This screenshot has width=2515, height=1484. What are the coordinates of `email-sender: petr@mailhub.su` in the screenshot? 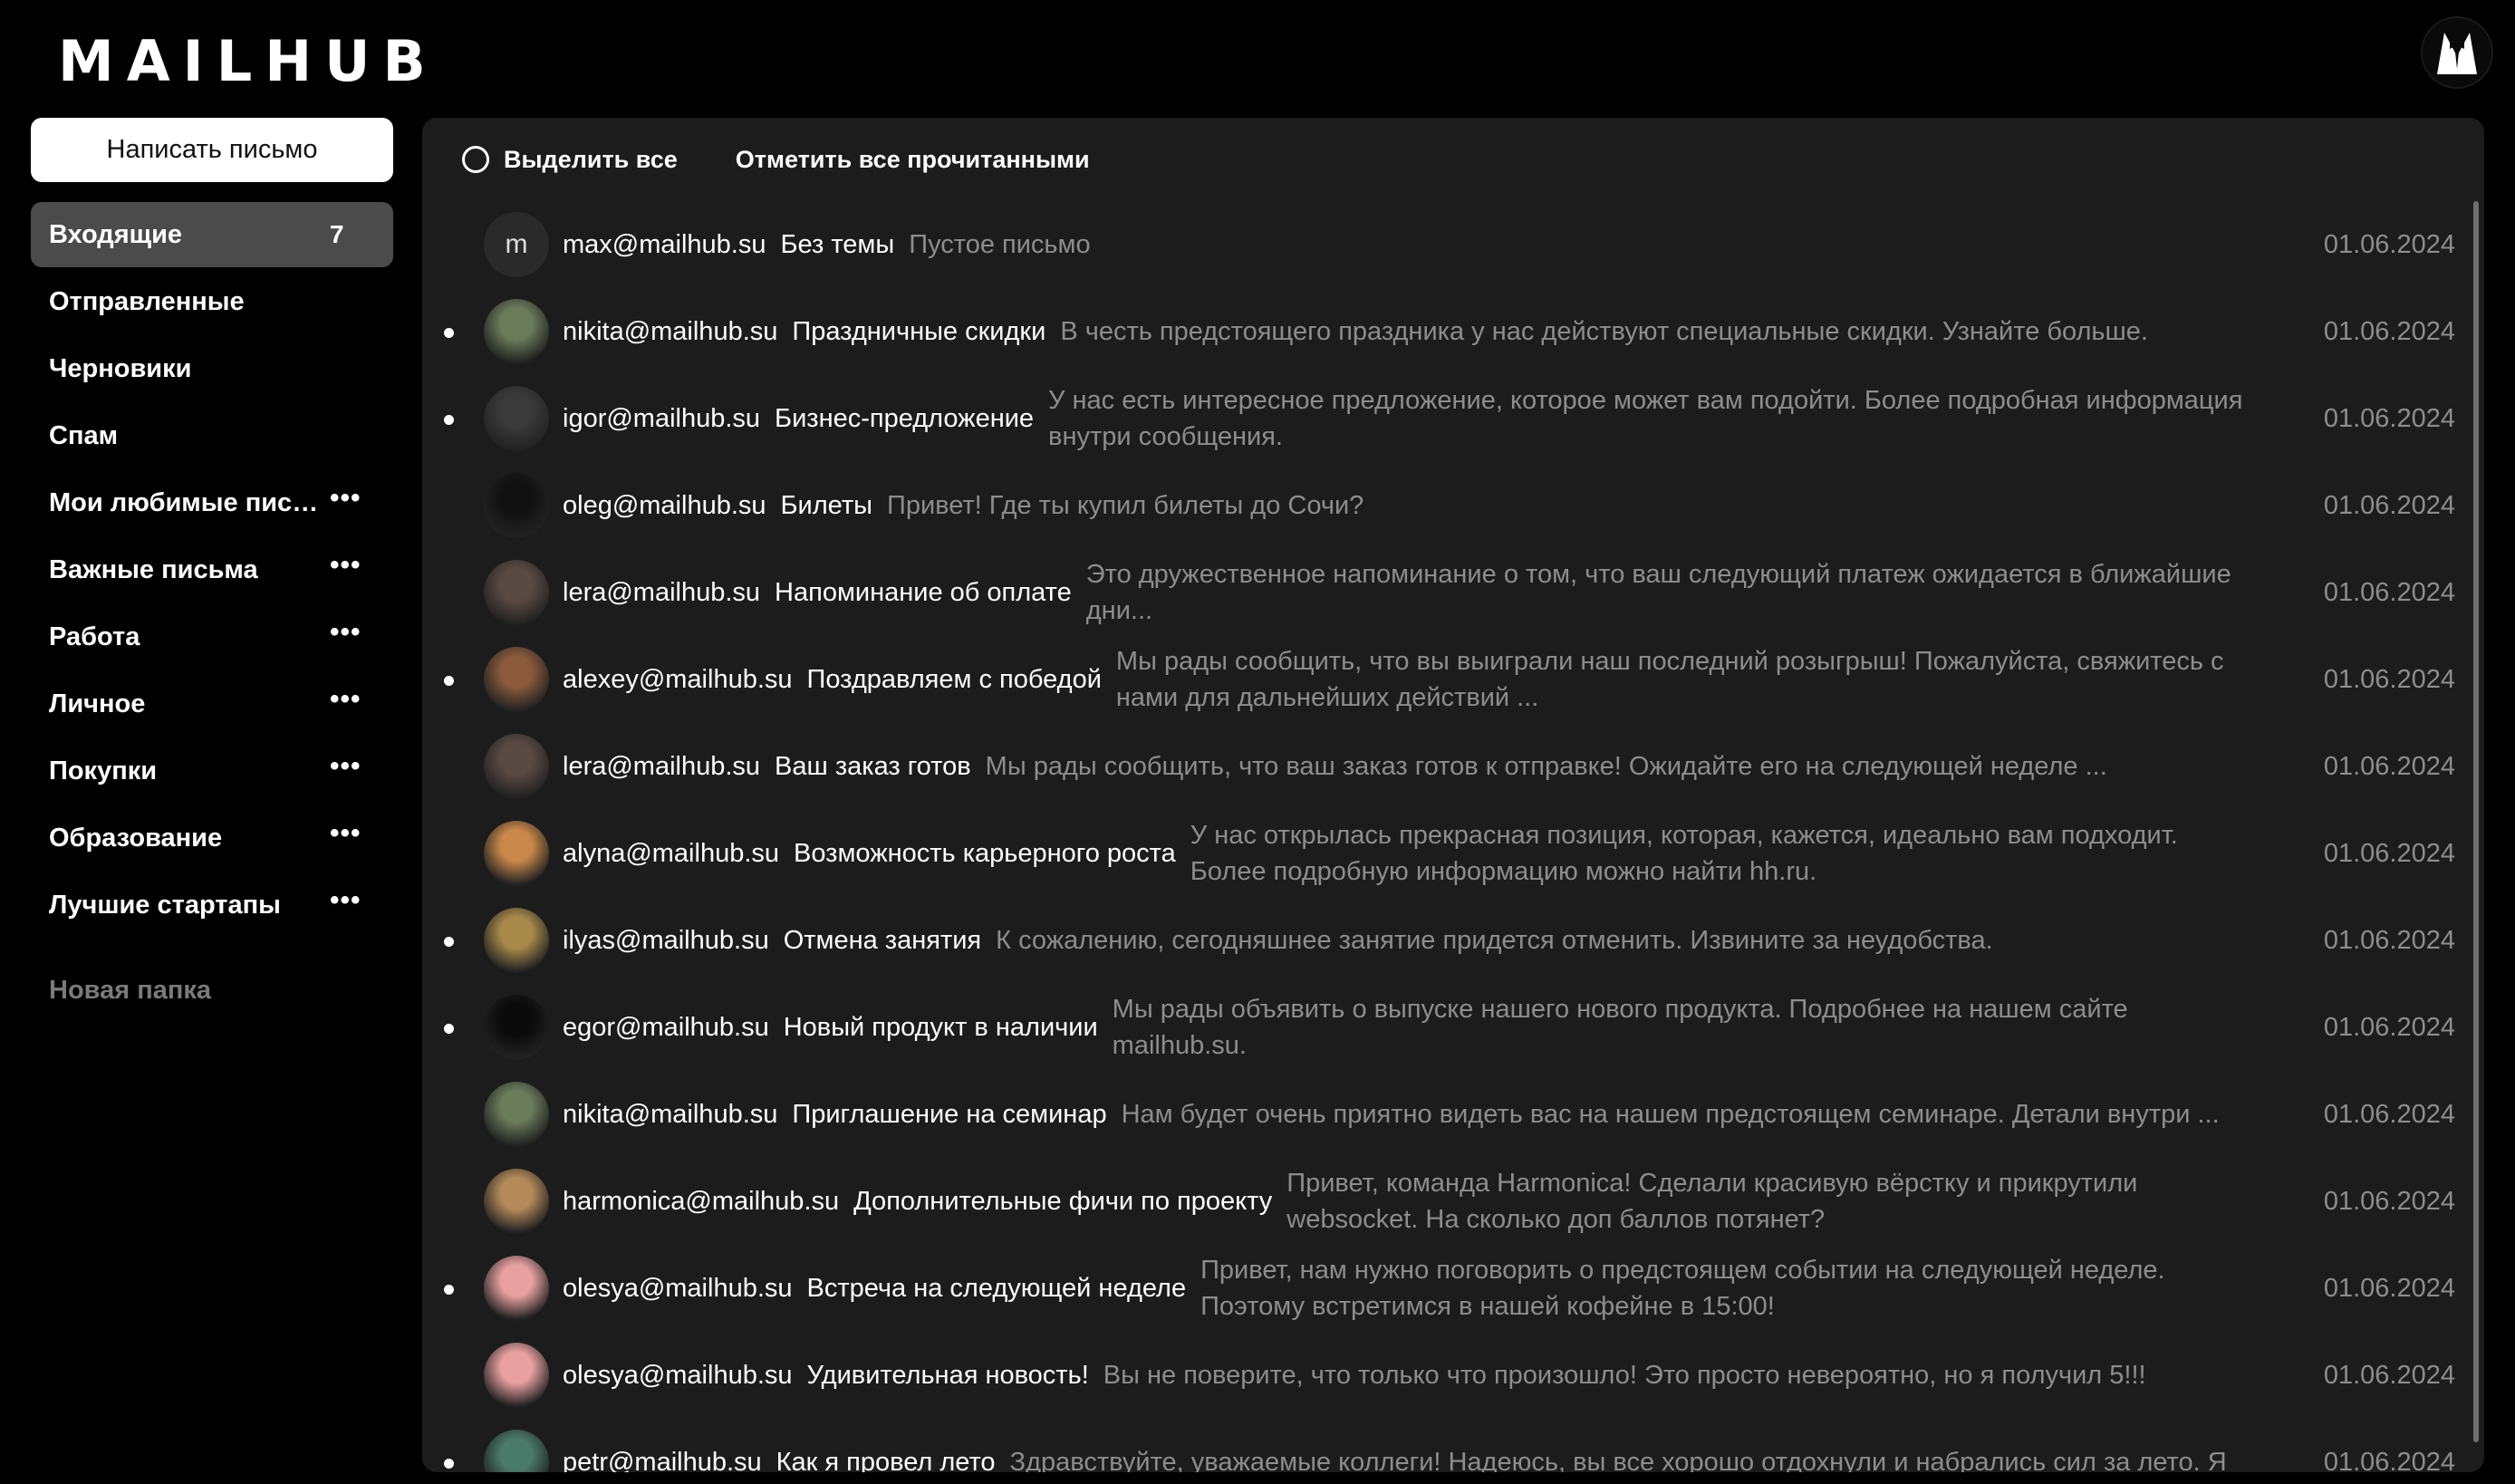 It's located at (662, 1460).